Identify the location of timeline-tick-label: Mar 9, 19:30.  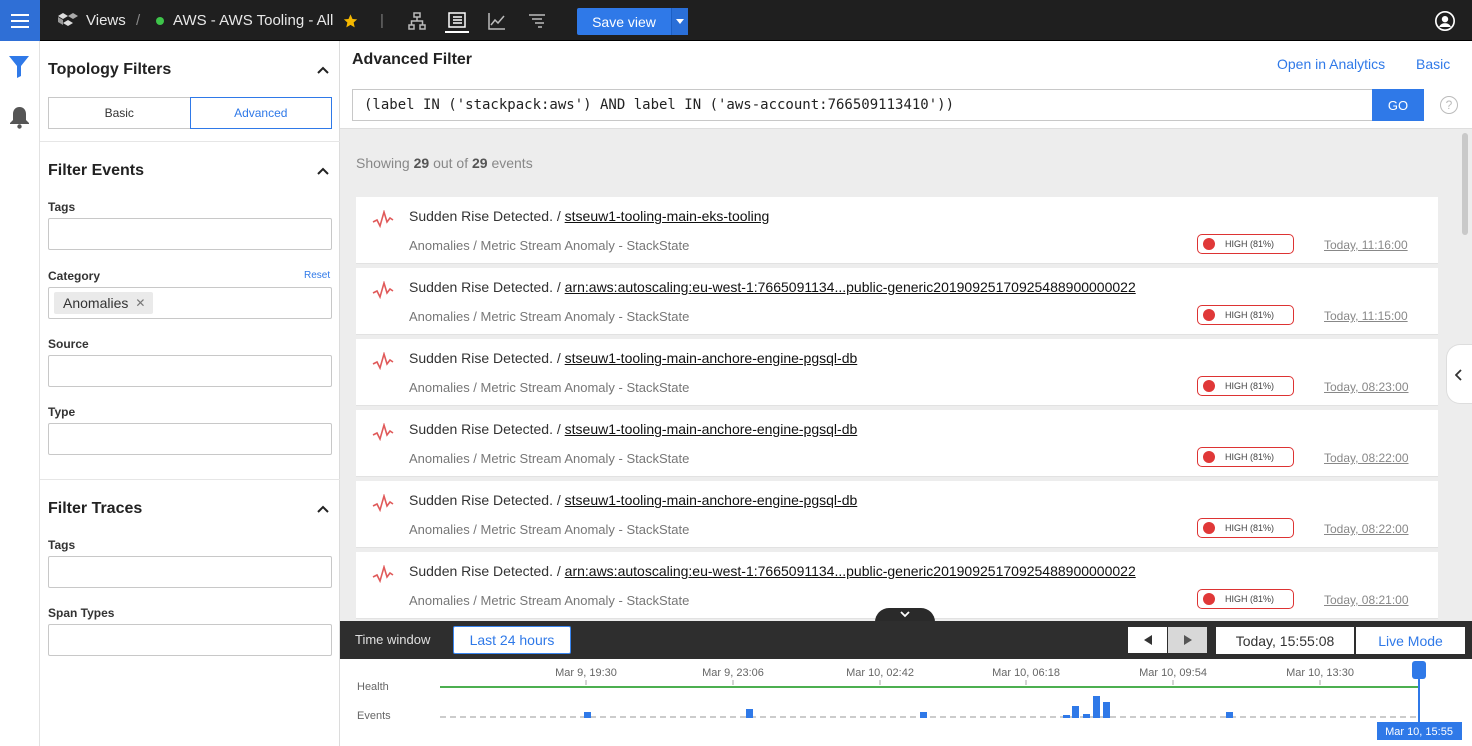
(586, 673).